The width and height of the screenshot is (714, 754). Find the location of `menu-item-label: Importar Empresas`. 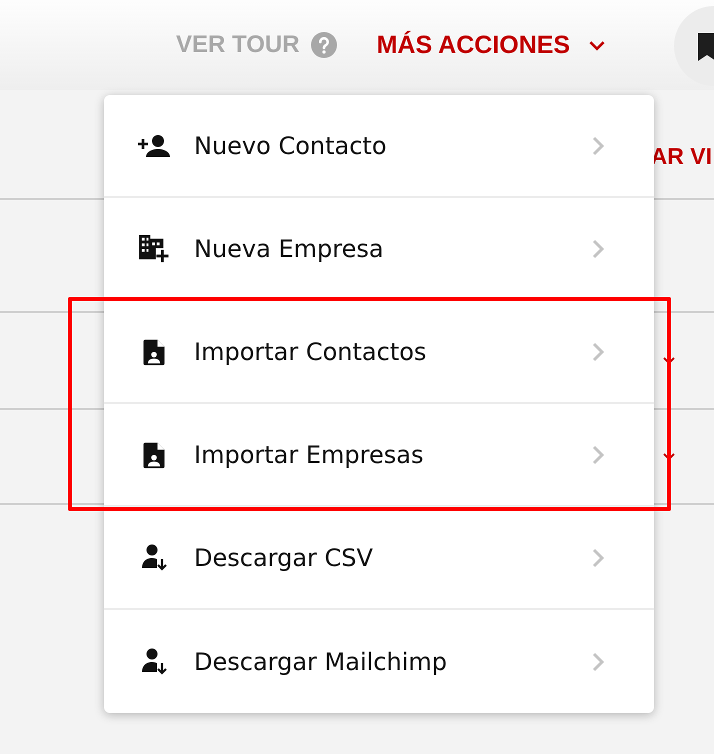

menu-item-label: Importar Empresas is located at coordinates (309, 454).